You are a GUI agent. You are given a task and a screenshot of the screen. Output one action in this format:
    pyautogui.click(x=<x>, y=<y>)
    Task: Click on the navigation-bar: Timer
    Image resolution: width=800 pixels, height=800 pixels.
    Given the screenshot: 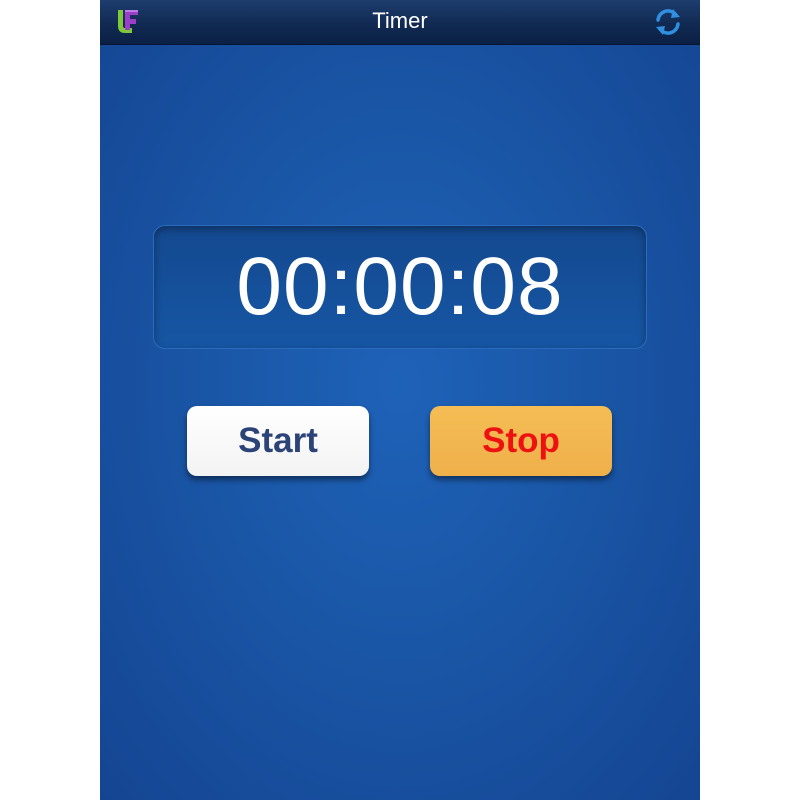 What is the action you would take?
    pyautogui.click(x=400, y=22)
    